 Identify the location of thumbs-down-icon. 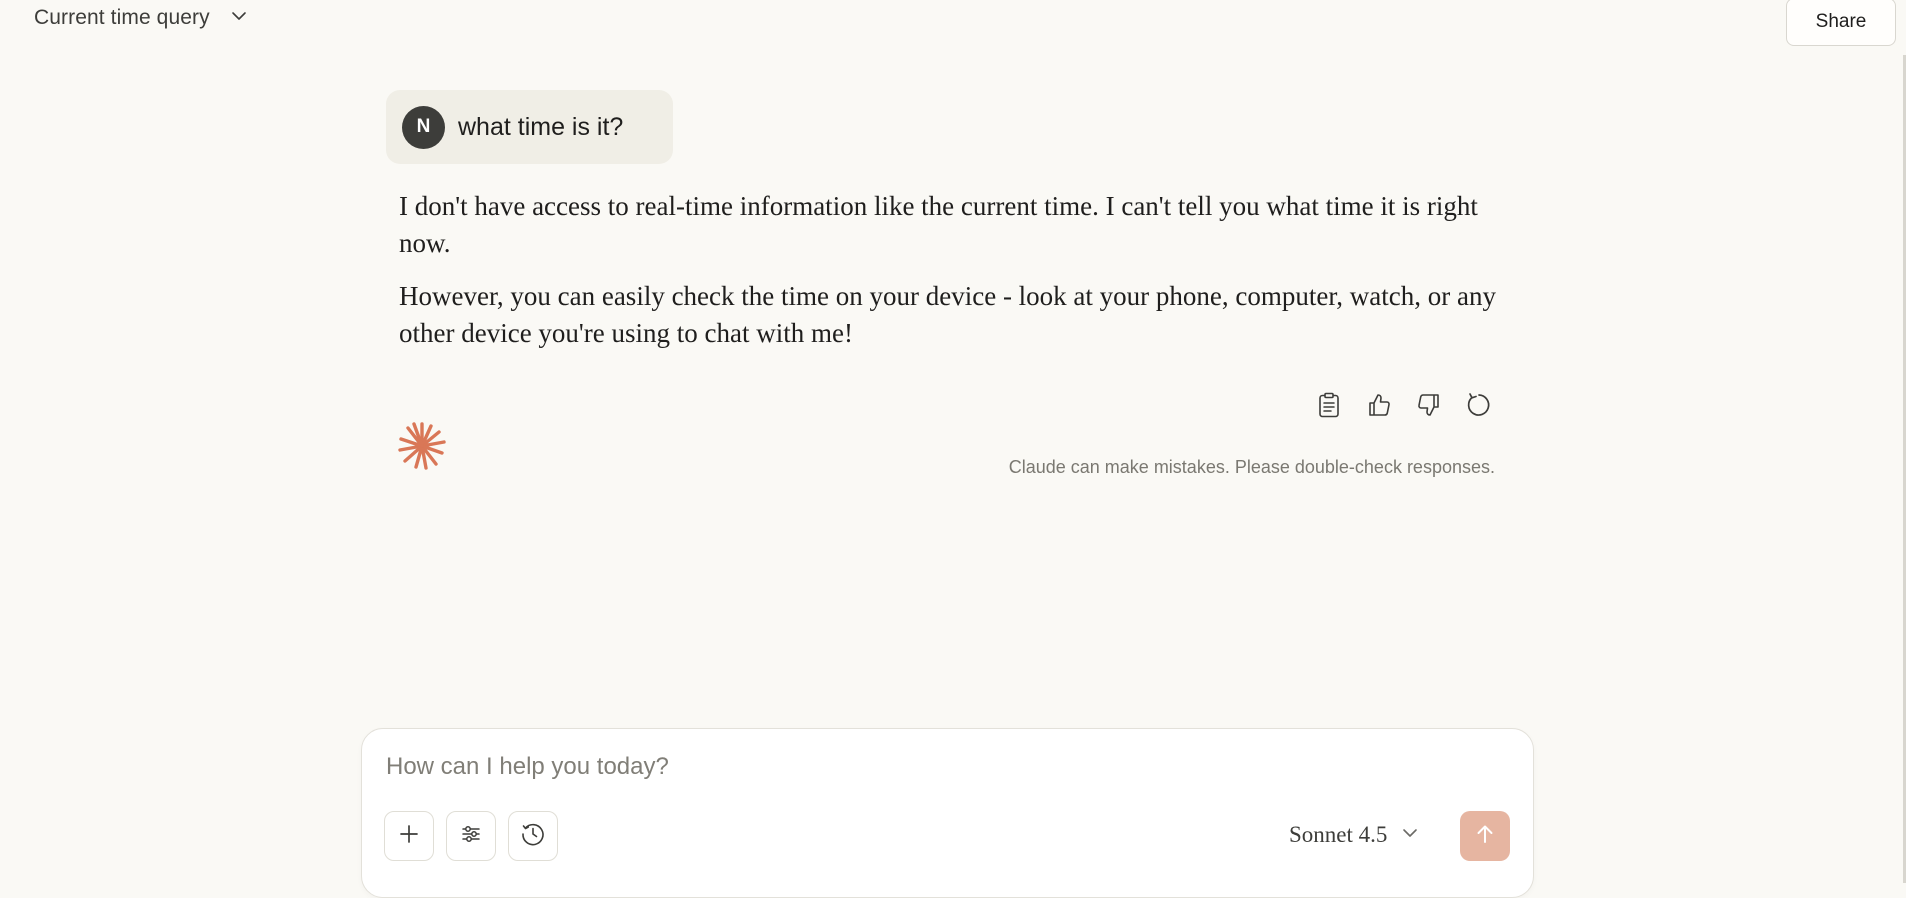
(1429, 407).